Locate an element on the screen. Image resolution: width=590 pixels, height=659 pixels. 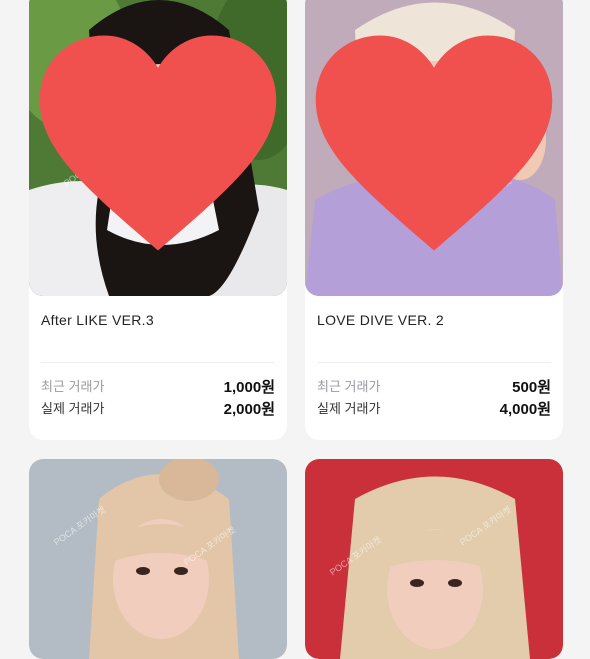
recent-price-value: 500원 is located at coordinates (531, 387).